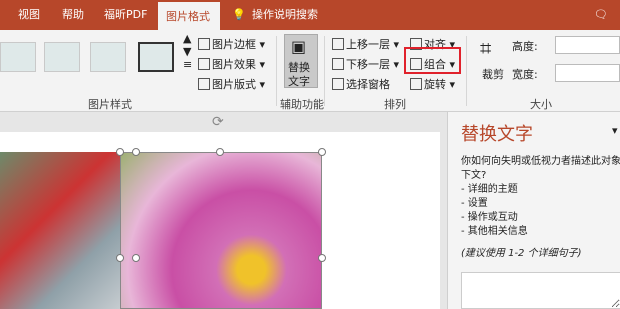  Describe the element at coordinates (29, 15) in the screenshot. I see `tab-view: 视图` at that location.